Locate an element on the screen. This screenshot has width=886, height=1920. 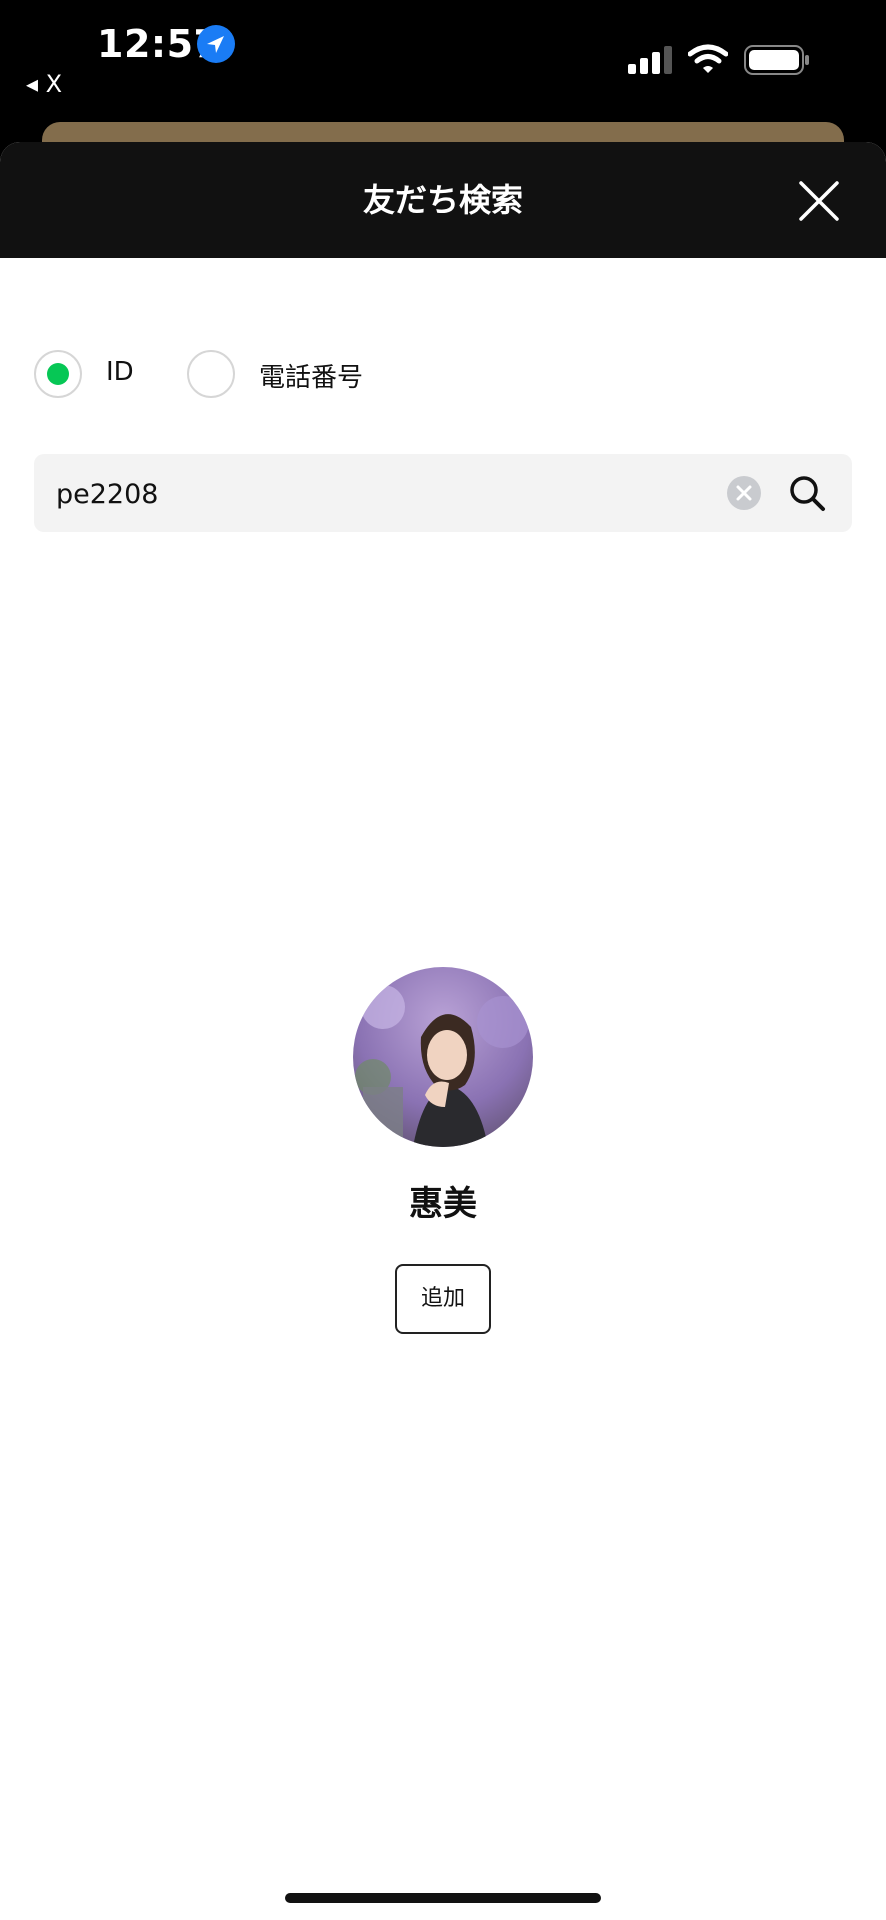
search-bar is located at coordinates (443, 493).